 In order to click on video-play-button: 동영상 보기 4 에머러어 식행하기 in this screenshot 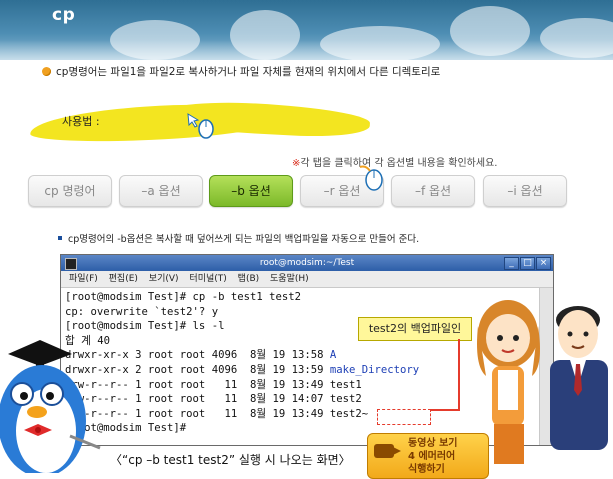, I will do `click(428, 456)`.